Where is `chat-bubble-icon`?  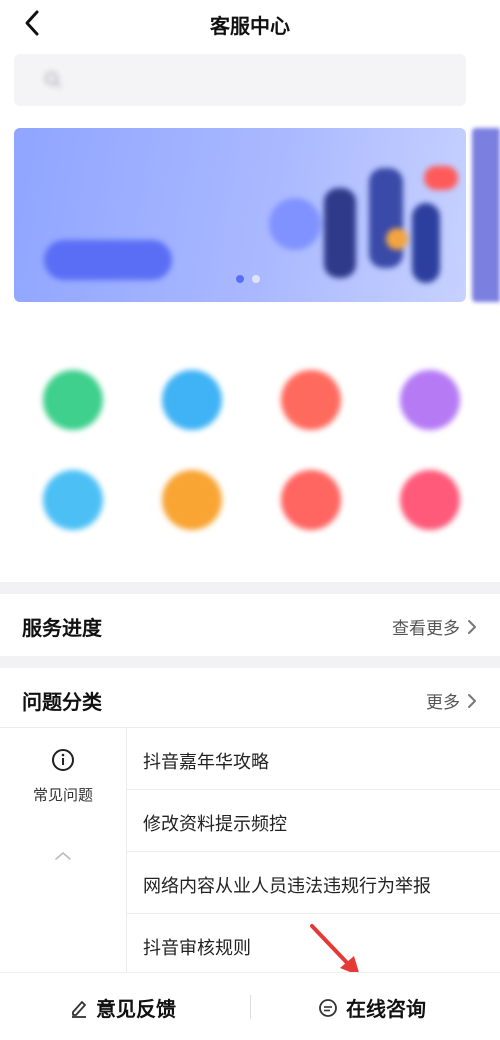 chat-bubble-icon is located at coordinates (328, 1007).